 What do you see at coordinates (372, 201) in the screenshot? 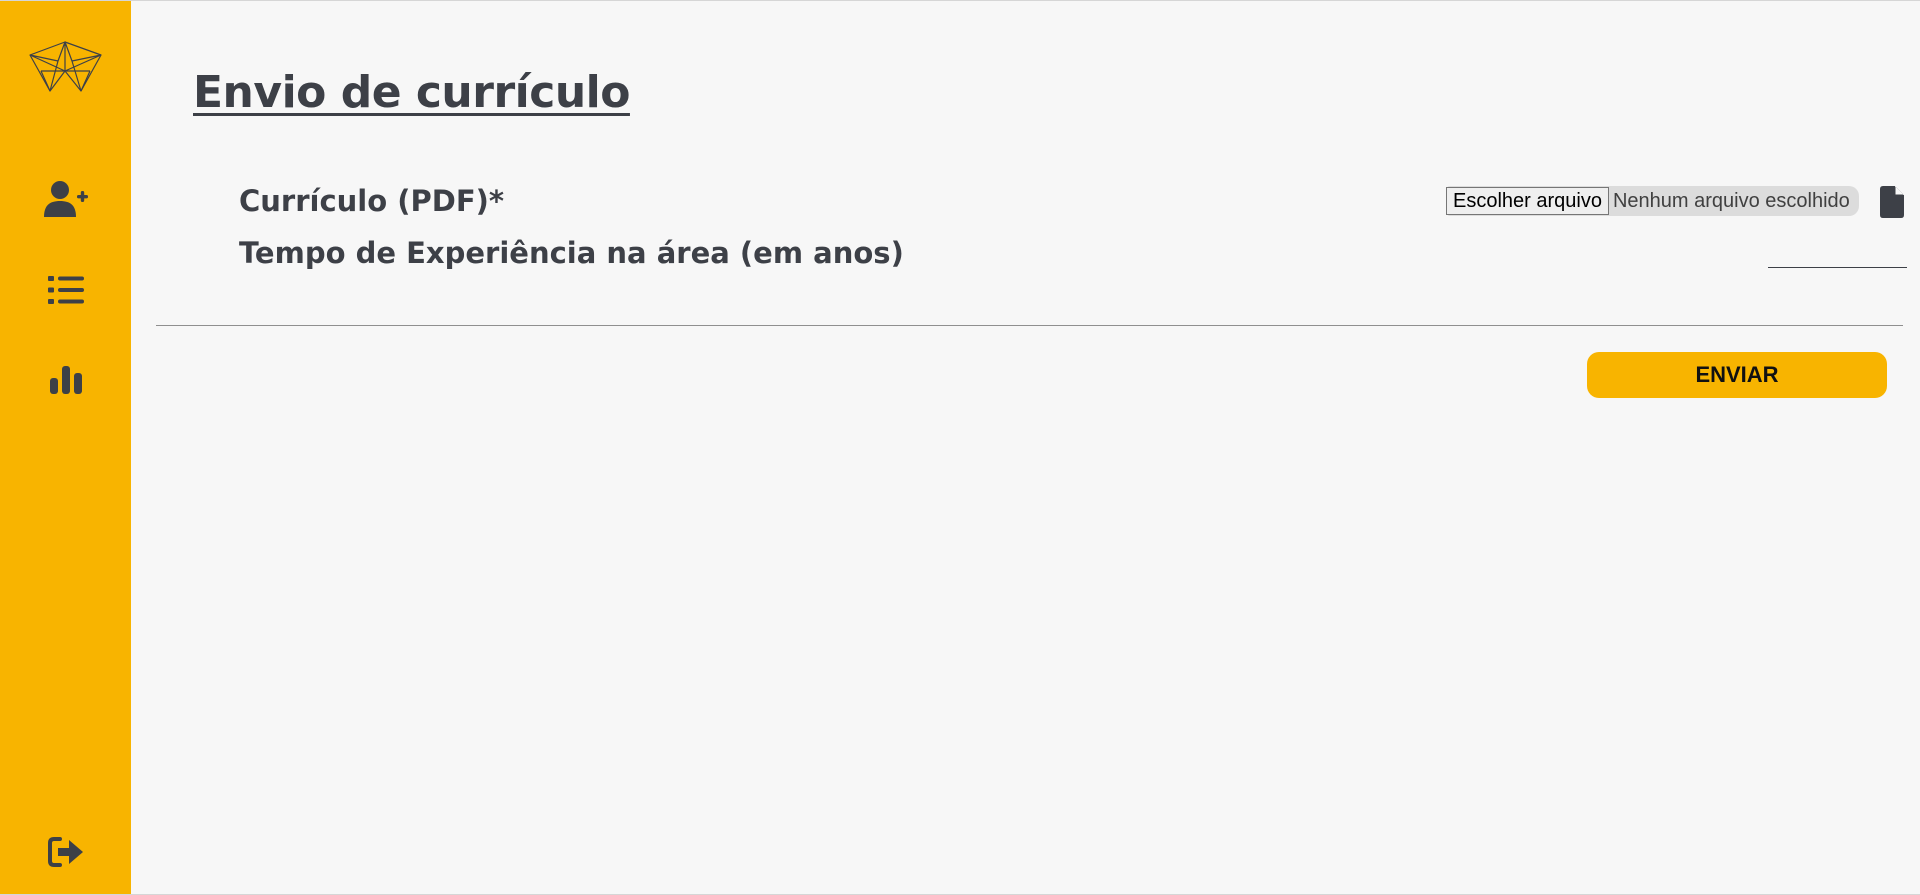
I see `resume-label: Currículo (PDF)*` at bounding box center [372, 201].